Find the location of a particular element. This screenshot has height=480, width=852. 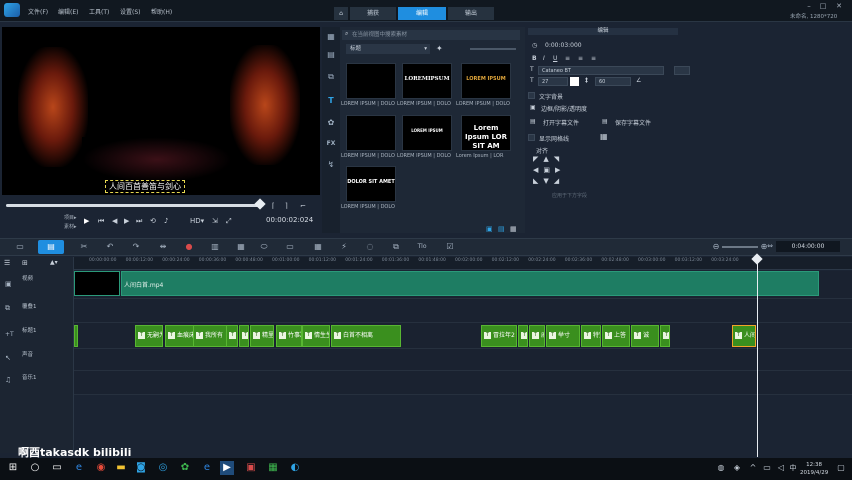

browse-icon: ▣ is located at coordinates (489, 229).